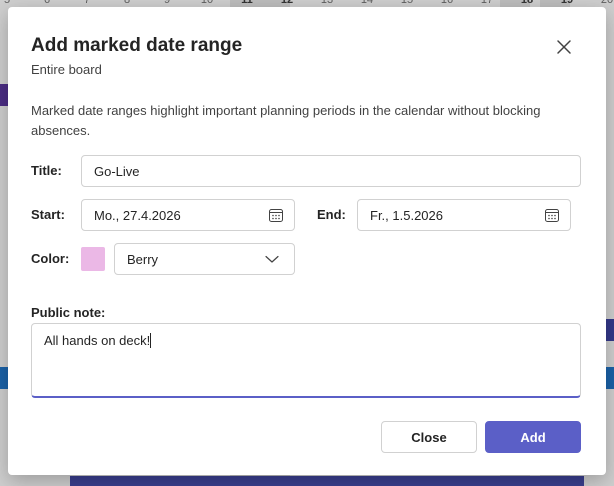 Image resolution: width=614 pixels, height=486 pixels. I want to click on dialog-title: Add marked date range, so click(137, 45).